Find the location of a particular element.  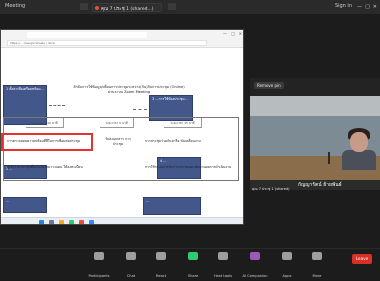

participant-body is located at coordinates (359, 160).